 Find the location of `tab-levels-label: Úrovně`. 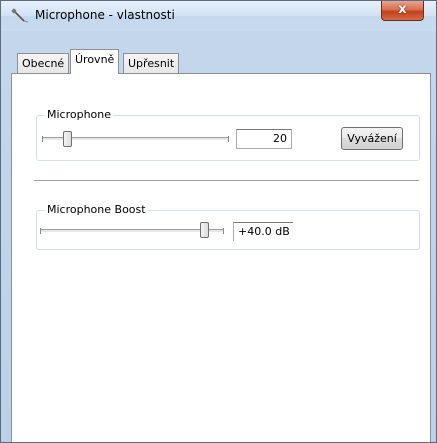

tab-levels-label: Úrovně is located at coordinates (95, 59).